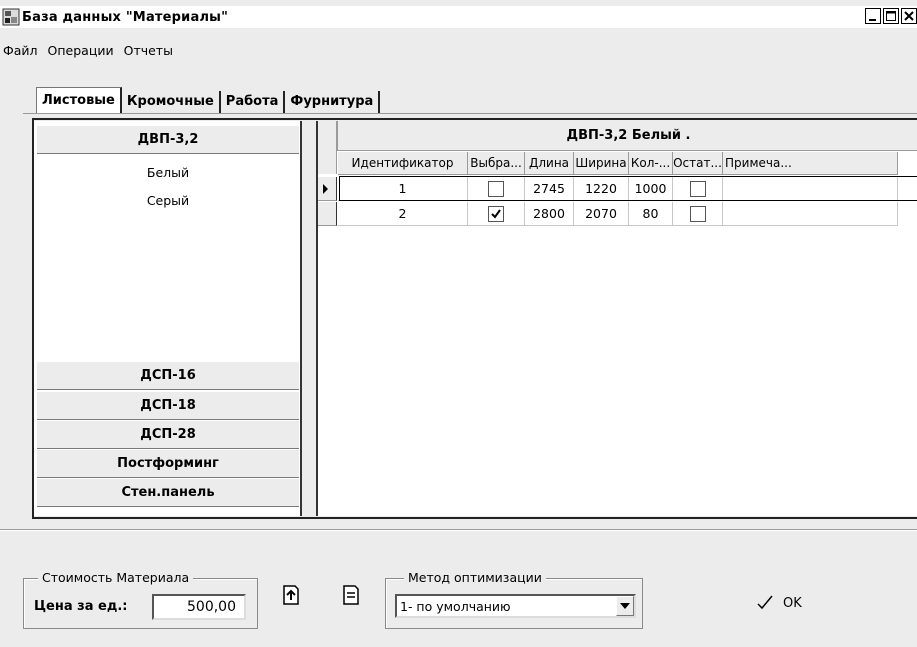  I want to click on cell-count: 80, so click(651, 214).